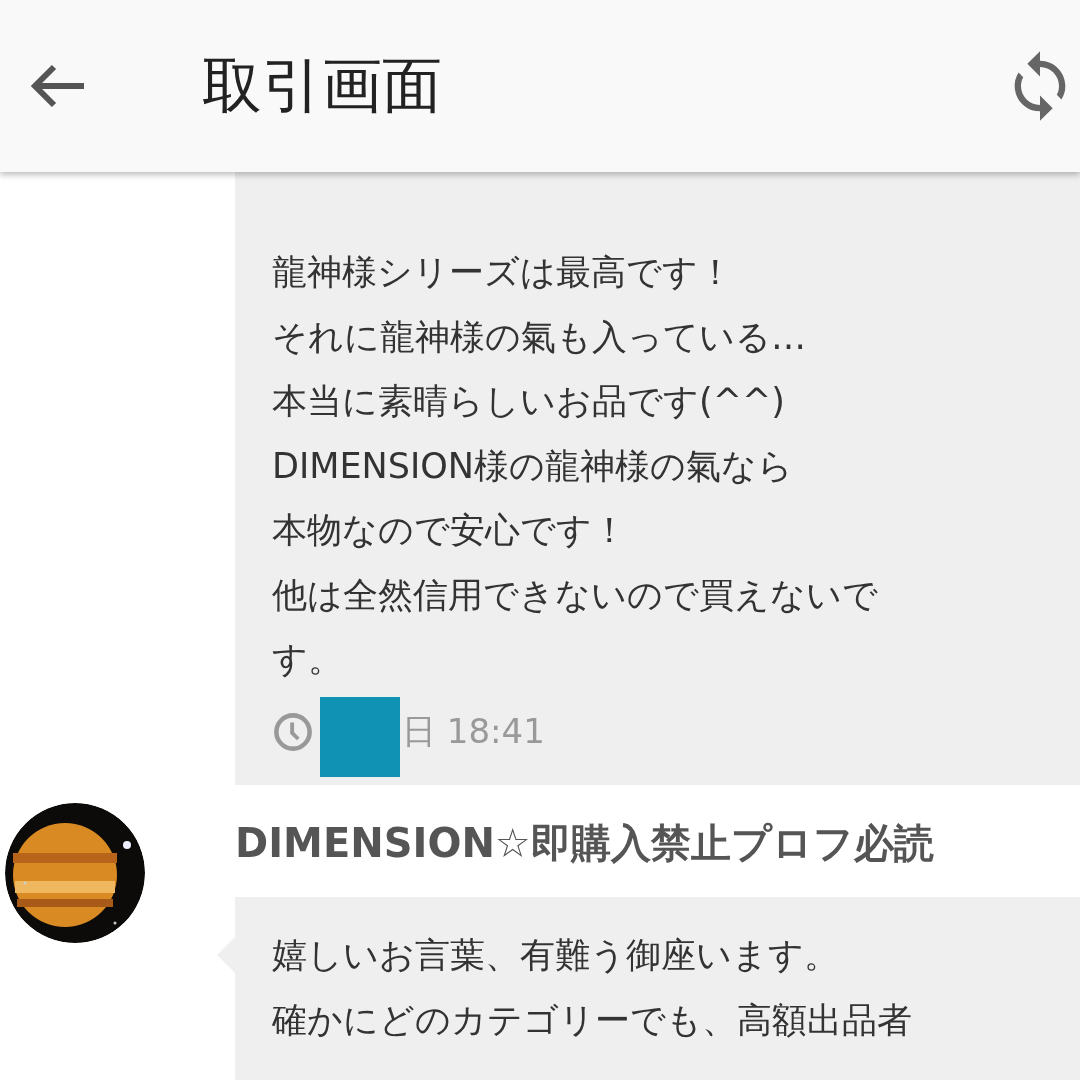 The height and width of the screenshot is (1080, 1080). Describe the element at coordinates (449, 530) in the screenshot. I see `message-line: 本物なので安心です！` at that location.